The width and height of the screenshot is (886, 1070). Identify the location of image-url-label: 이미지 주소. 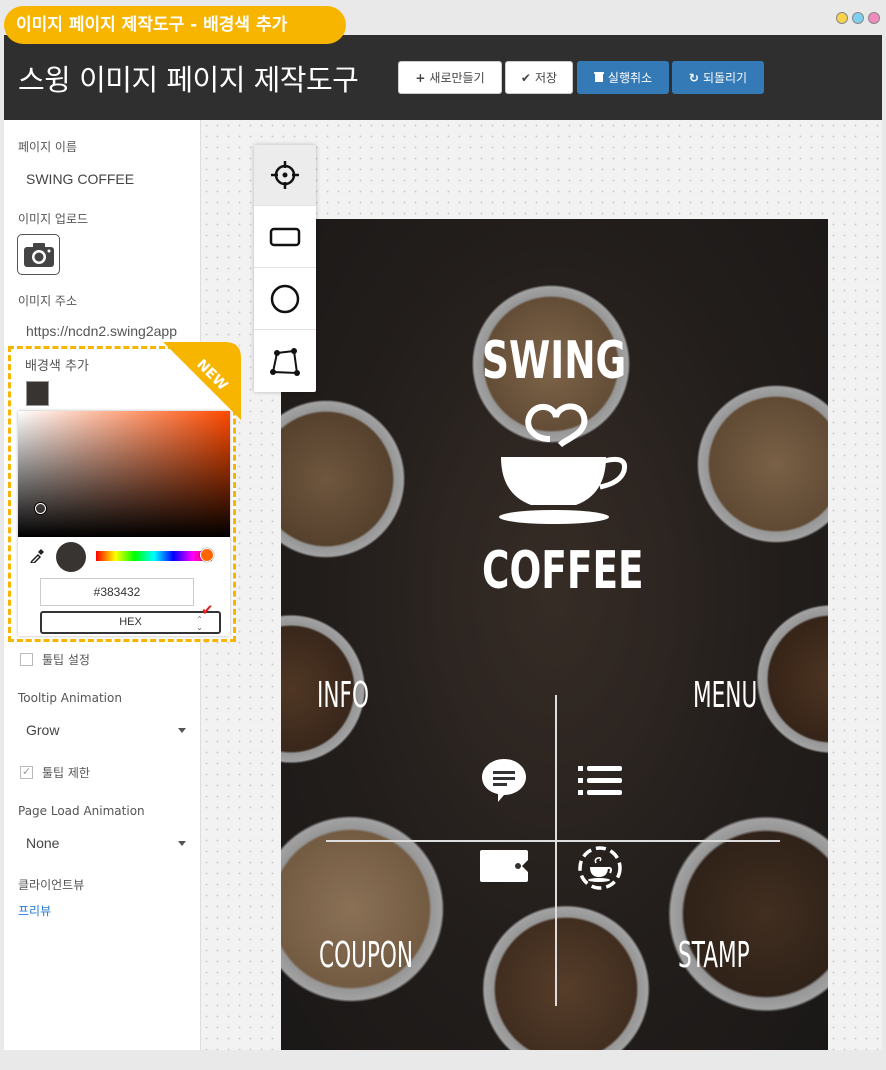
(48, 301).